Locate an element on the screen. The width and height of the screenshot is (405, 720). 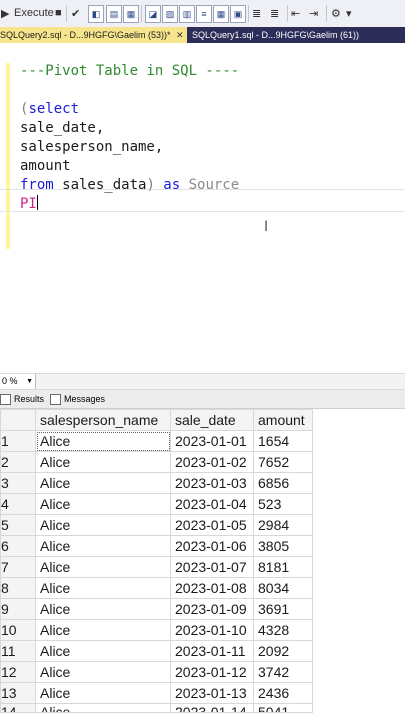
row-number: 13 is located at coordinates (18, 693).